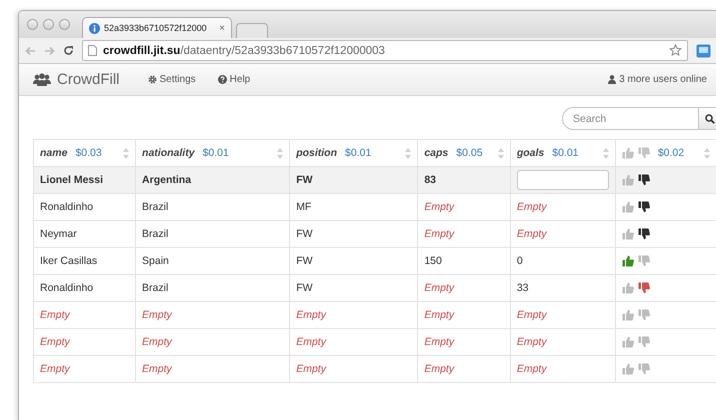 The height and width of the screenshot is (420, 716). I want to click on back-icon, so click(30, 51).